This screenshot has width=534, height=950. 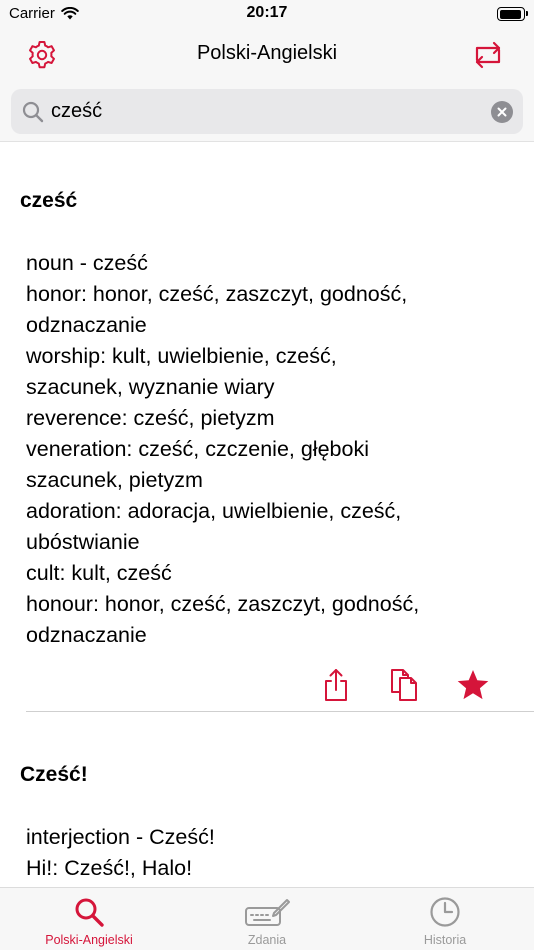 I want to click on search-input, so click(x=266, y=111).